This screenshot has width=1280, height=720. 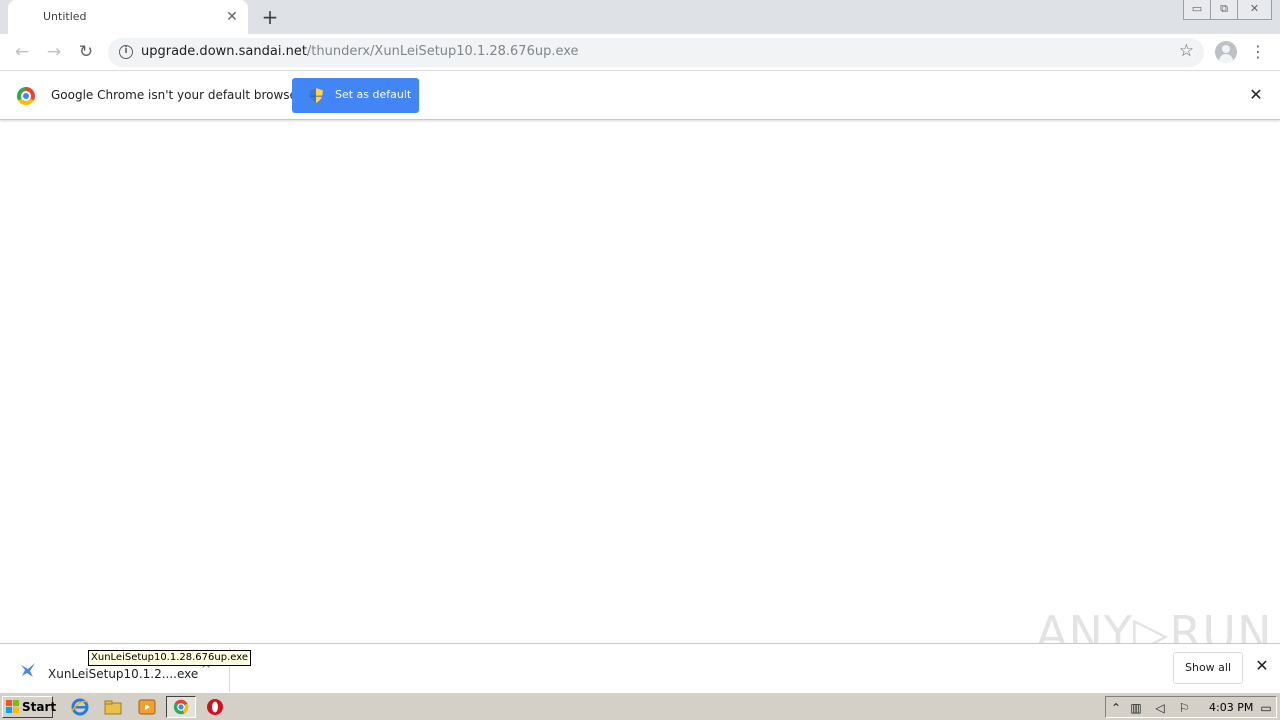 I want to click on system-tray: ⌃ ▥ ◁ ⚐ 4:03 PM ▭, so click(x=1191, y=707).